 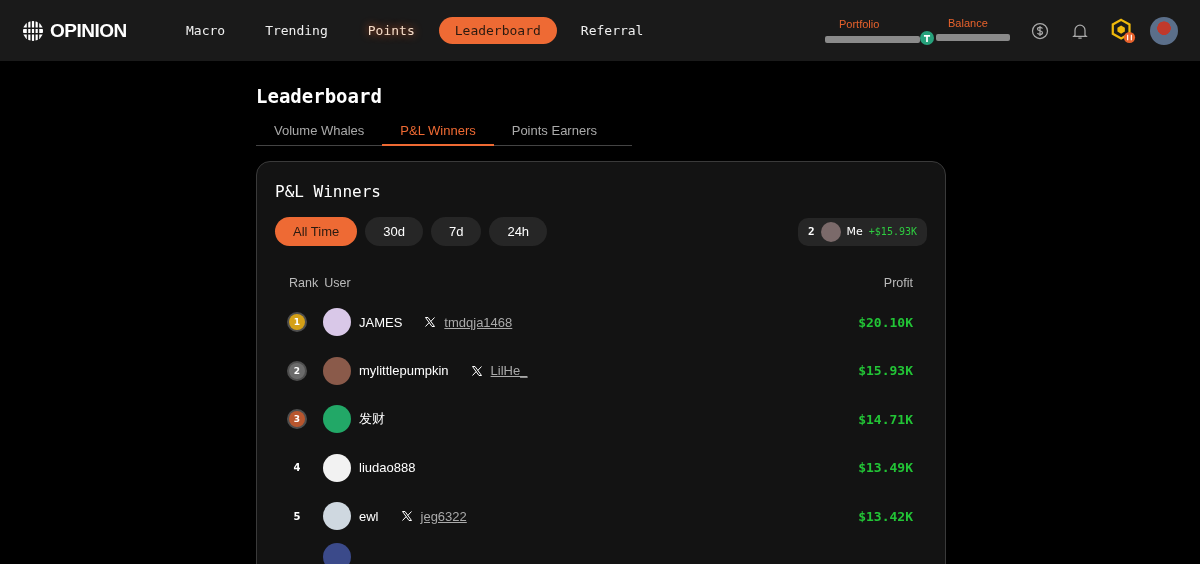 I want to click on my-profit: +$15.93K, so click(x=892, y=231).